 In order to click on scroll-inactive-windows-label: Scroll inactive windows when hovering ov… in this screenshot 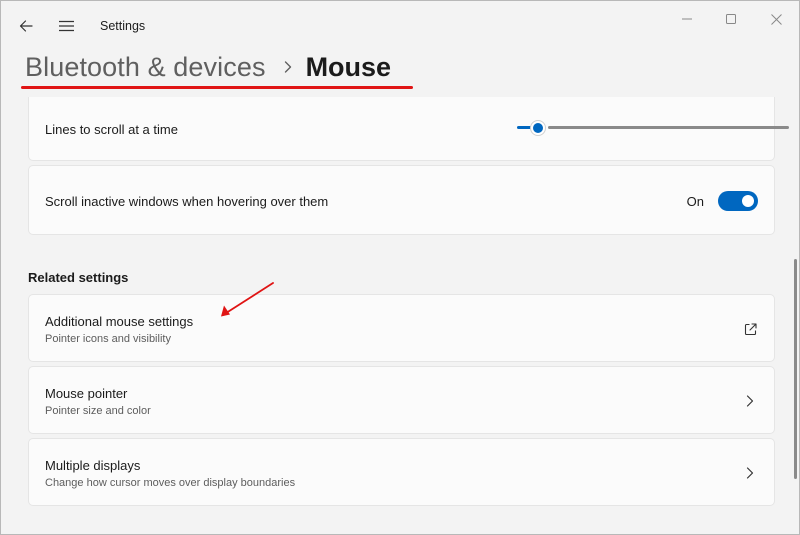, I will do `click(187, 201)`.